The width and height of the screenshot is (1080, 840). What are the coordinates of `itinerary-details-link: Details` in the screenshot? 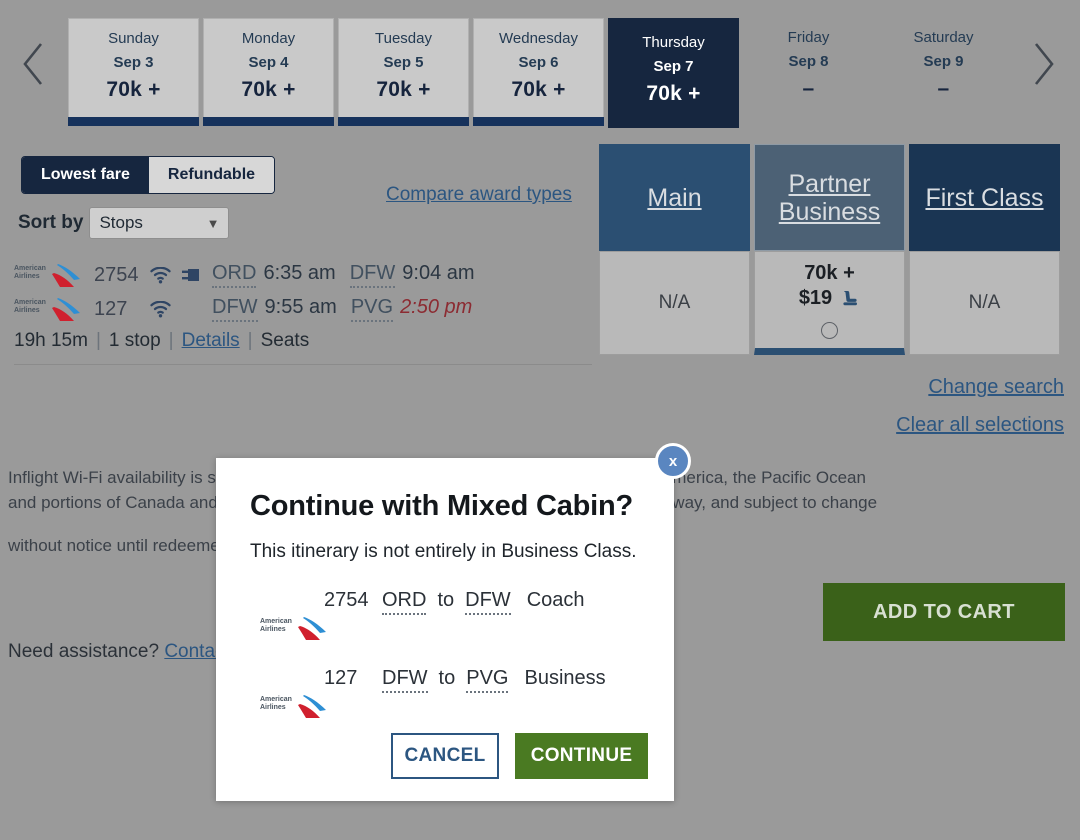 It's located at (211, 341).